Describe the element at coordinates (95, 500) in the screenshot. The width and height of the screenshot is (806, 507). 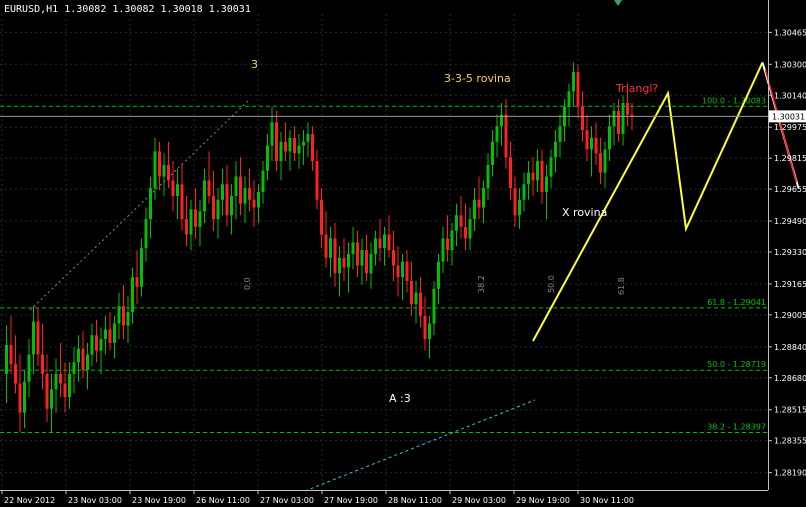
I see `time-tick-label: 23 Nov 03:00` at that location.